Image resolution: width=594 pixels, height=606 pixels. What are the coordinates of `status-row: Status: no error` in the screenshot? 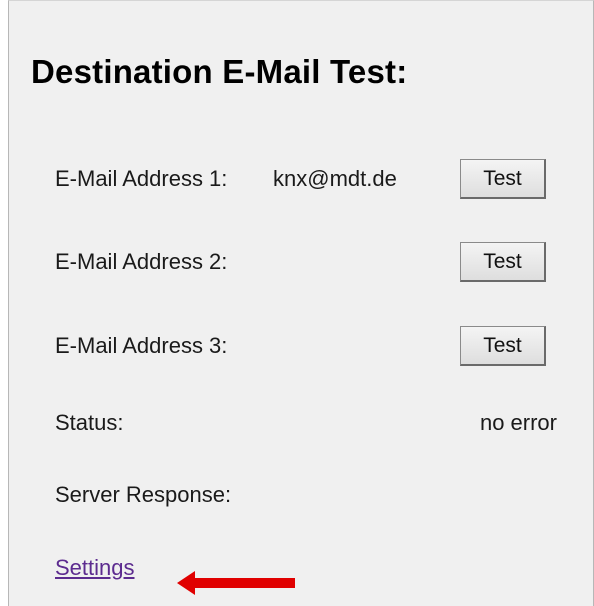 It's located at (315, 423).